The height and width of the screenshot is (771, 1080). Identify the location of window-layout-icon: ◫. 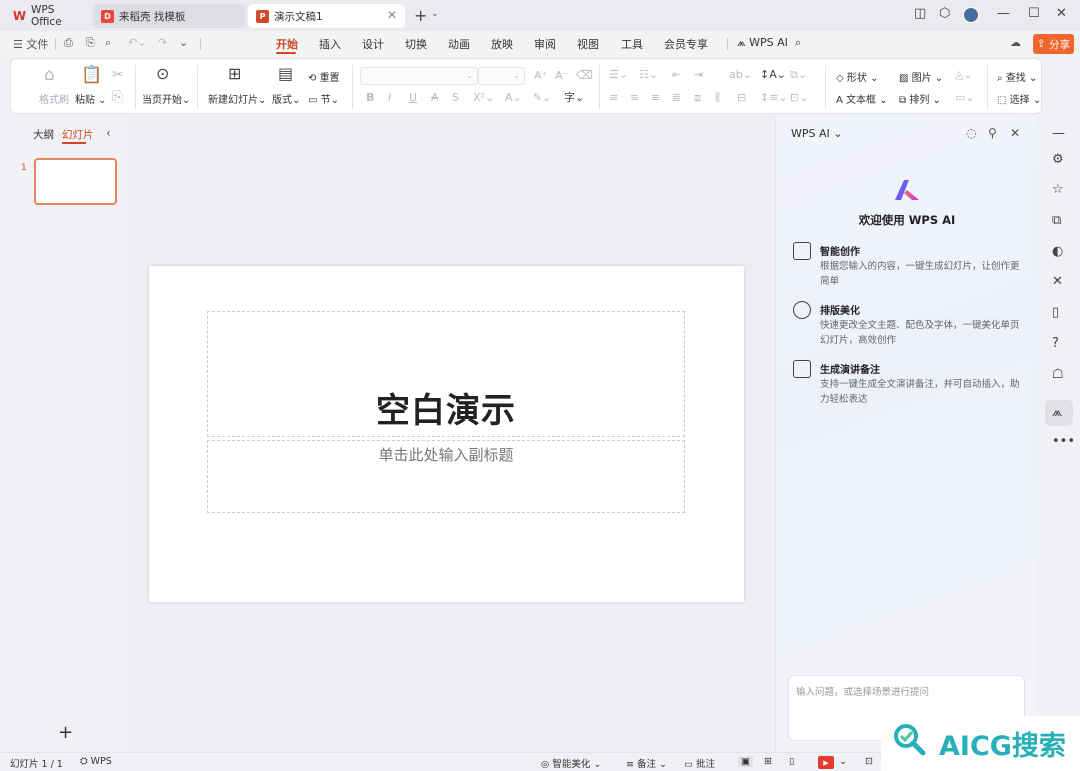
(920, 13).